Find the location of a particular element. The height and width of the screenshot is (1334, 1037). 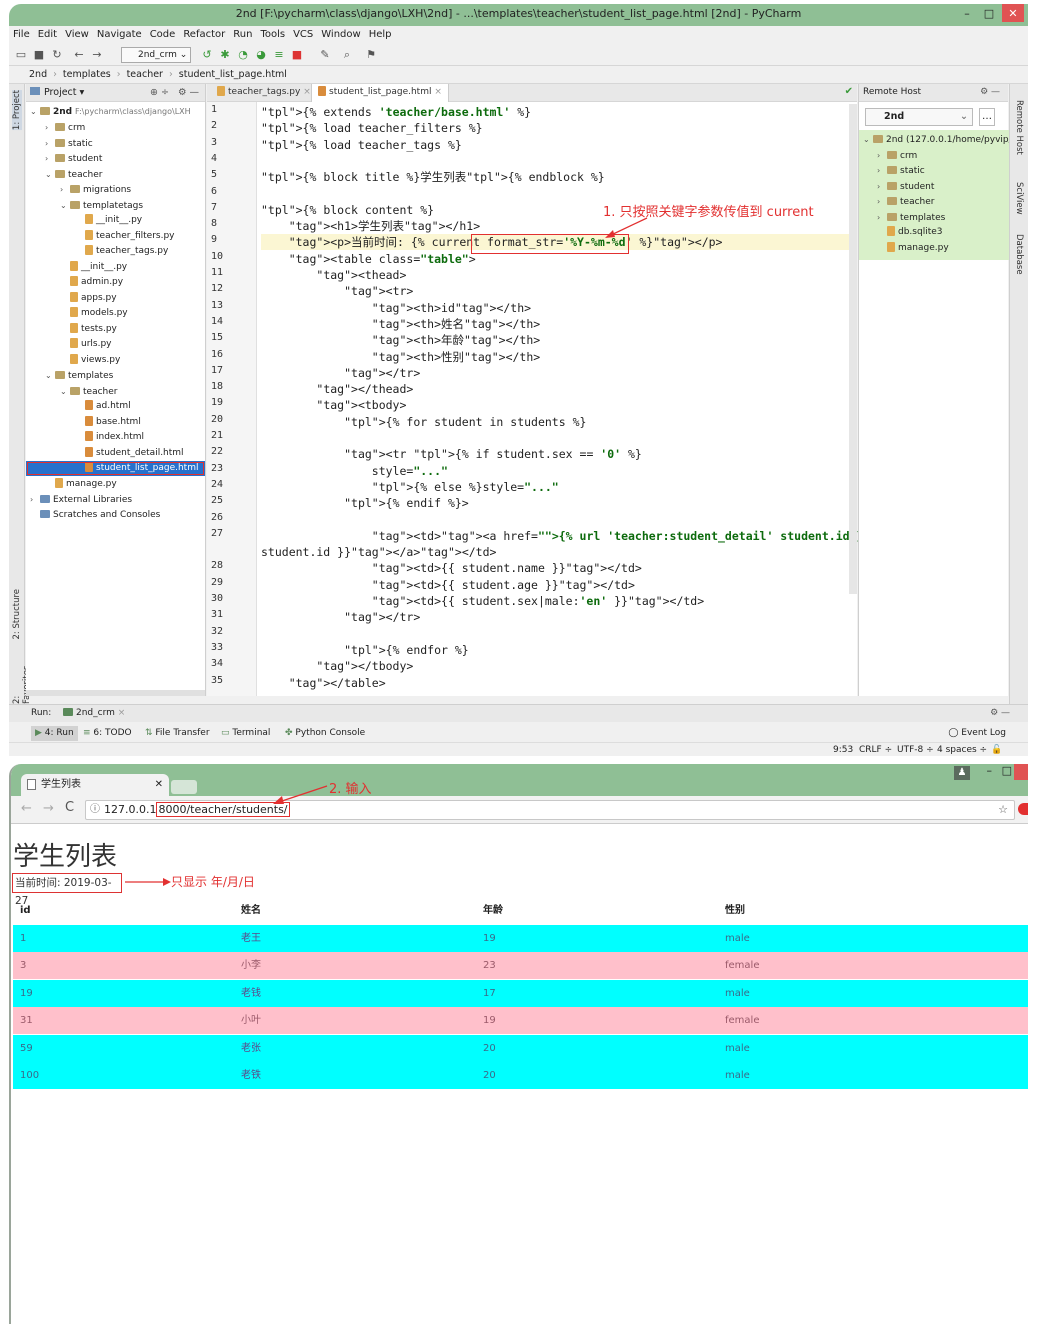

tree-item: urls.py is located at coordinates (115, 344).